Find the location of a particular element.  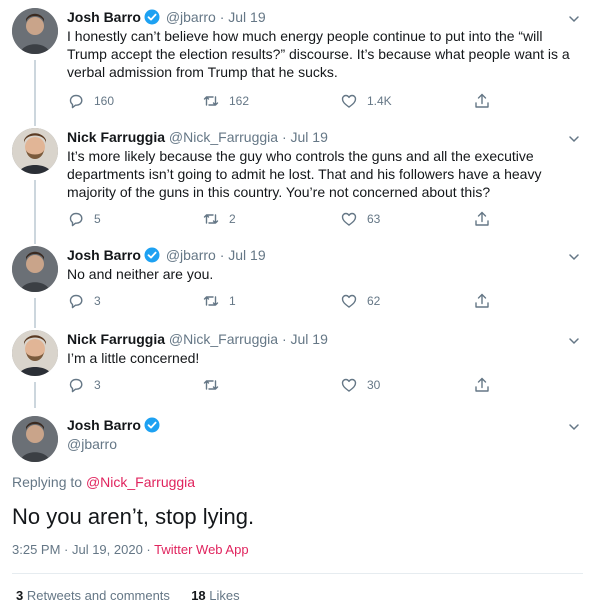

tweet-meta: 3:25 PM · Jul 19, 2020 · Twitter Web App is located at coordinates (130, 550).